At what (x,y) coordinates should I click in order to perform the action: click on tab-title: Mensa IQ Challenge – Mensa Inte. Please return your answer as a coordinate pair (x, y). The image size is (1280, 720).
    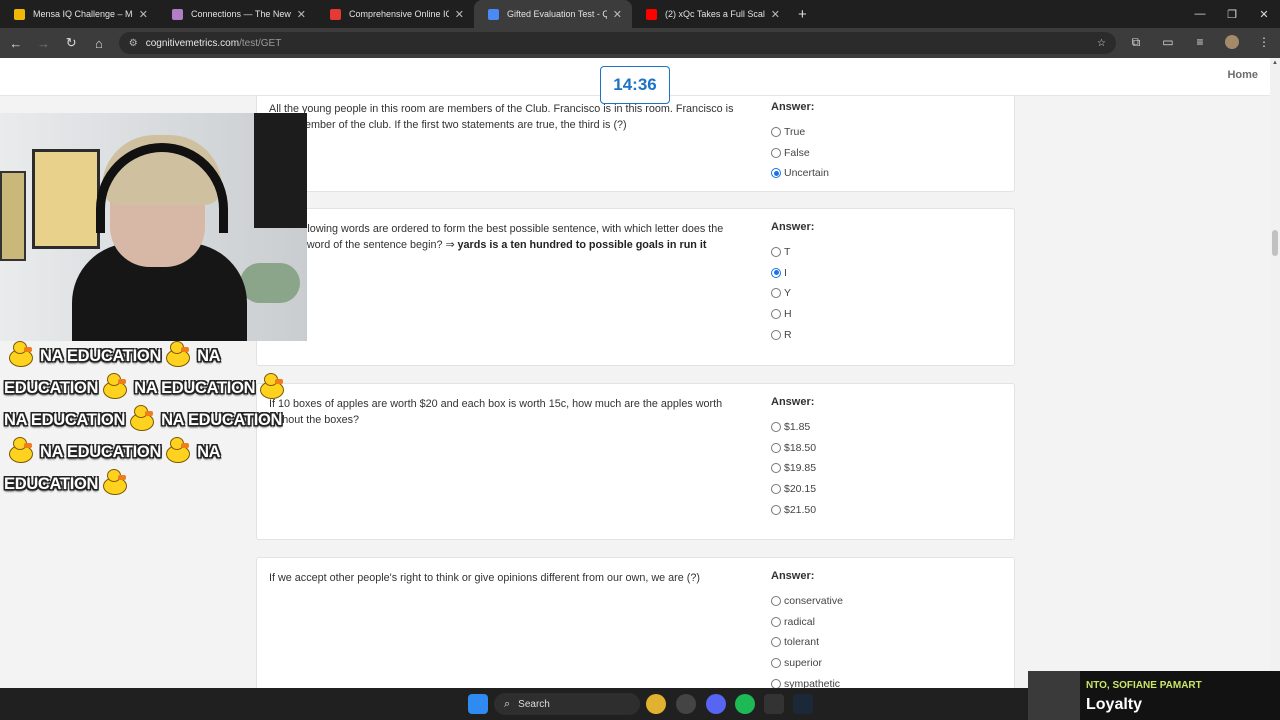
    Looking at the image, I should click on (83, 14).